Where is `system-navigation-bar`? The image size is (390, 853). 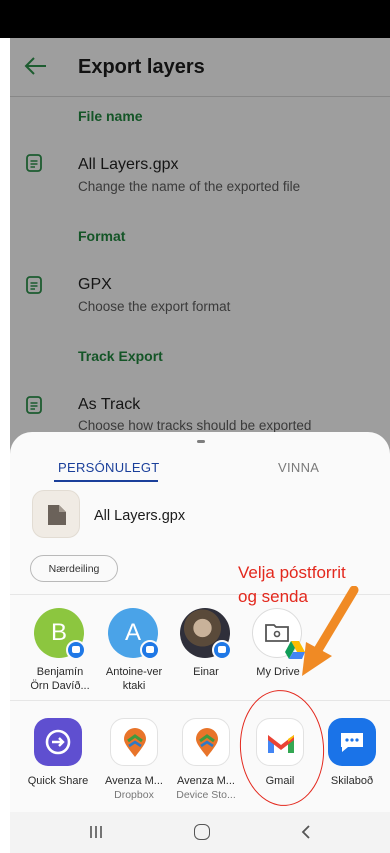 system-navigation-bar is located at coordinates (200, 832).